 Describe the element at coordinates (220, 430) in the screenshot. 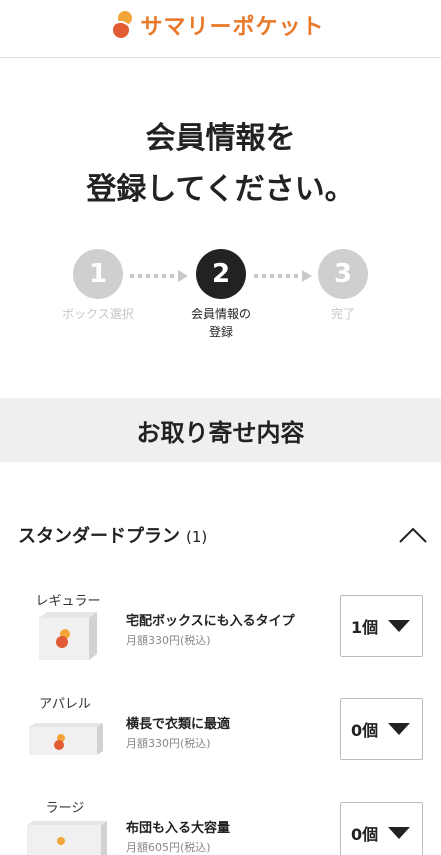

I see `order-section-title: お取り寄せ内容` at that location.